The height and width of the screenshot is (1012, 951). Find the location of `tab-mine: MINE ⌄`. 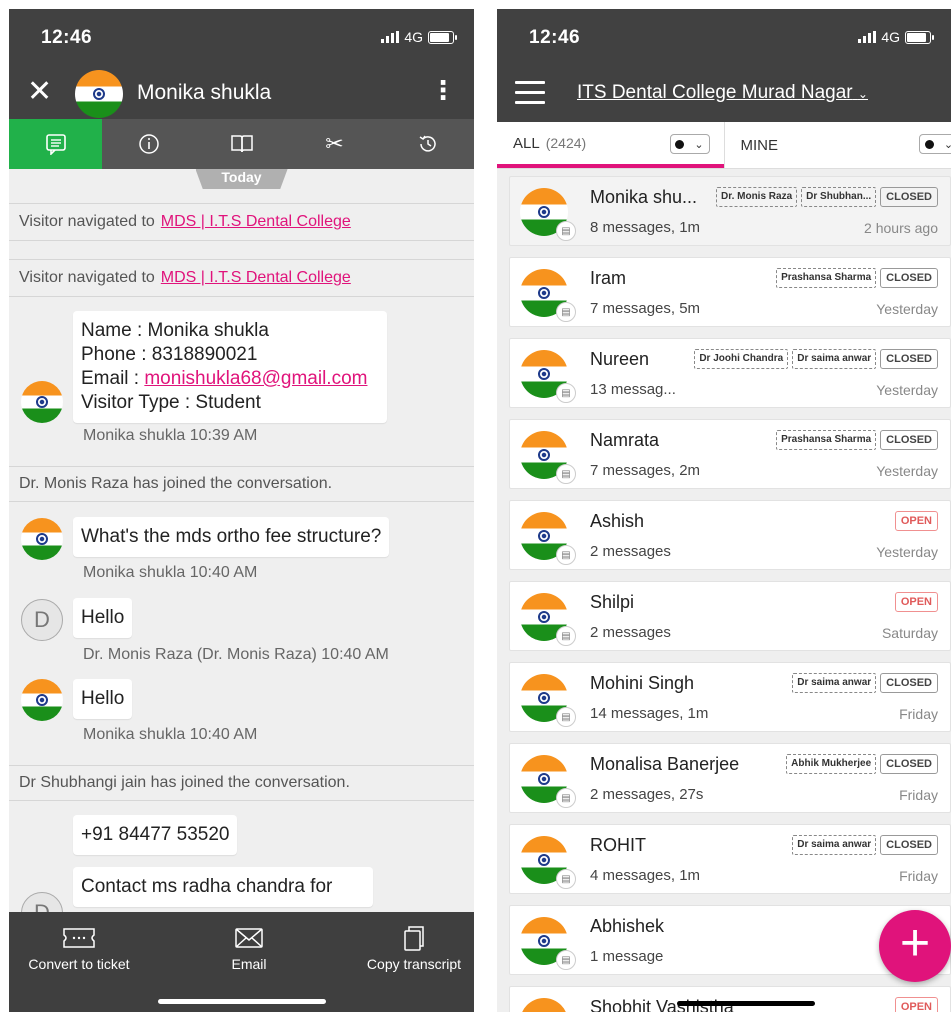

tab-mine: MINE ⌄ is located at coordinates (837, 145).